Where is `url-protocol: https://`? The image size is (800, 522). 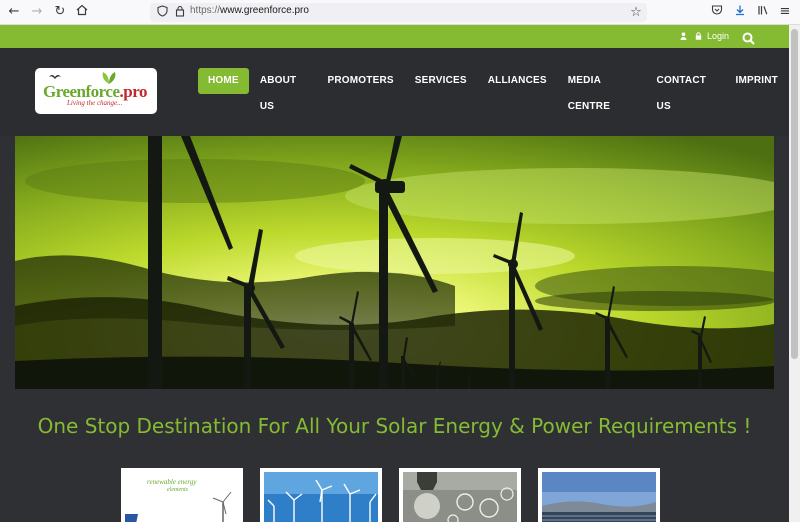 url-protocol: https:// is located at coordinates (205, 10).